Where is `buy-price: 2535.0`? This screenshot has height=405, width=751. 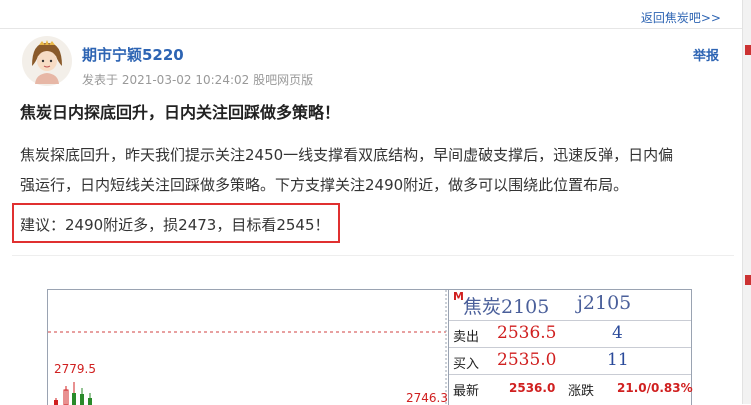 buy-price: 2535.0 is located at coordinates (527, 360).